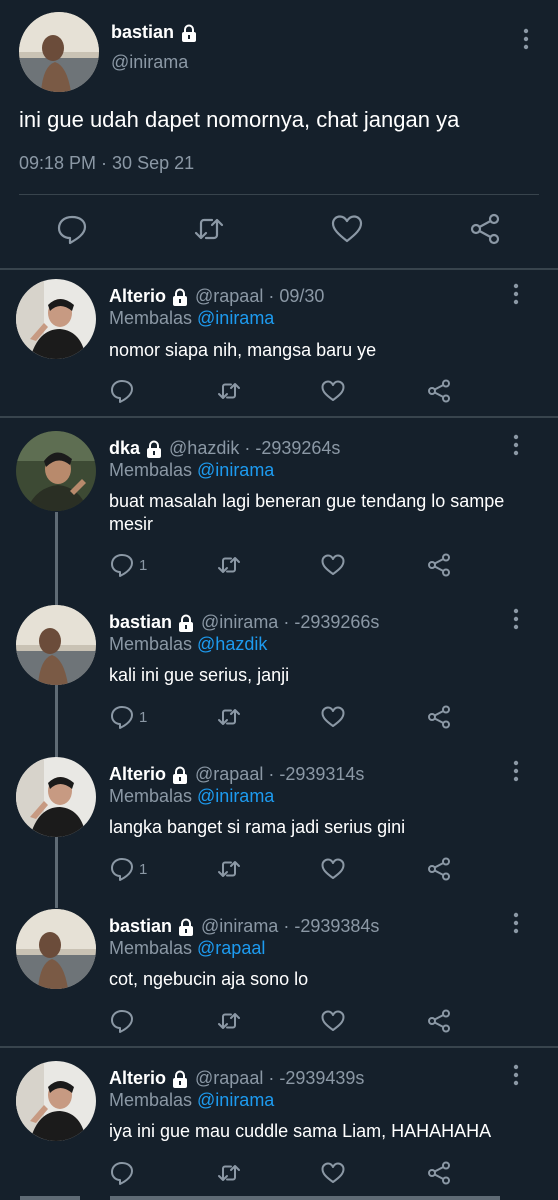  Describe the element at coordinates (292, 448) in the screenshot. I see `reply-time: · -2939264s` at that location.